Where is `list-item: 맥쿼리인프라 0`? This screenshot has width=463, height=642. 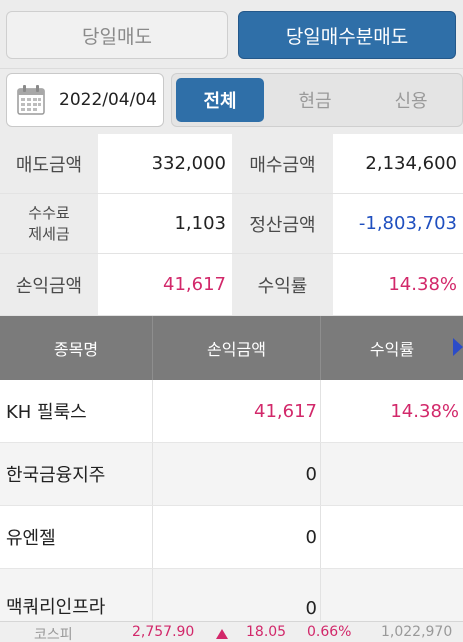 list-item: 맥쿼리인프라 0 is located at coordinates (231, 595).